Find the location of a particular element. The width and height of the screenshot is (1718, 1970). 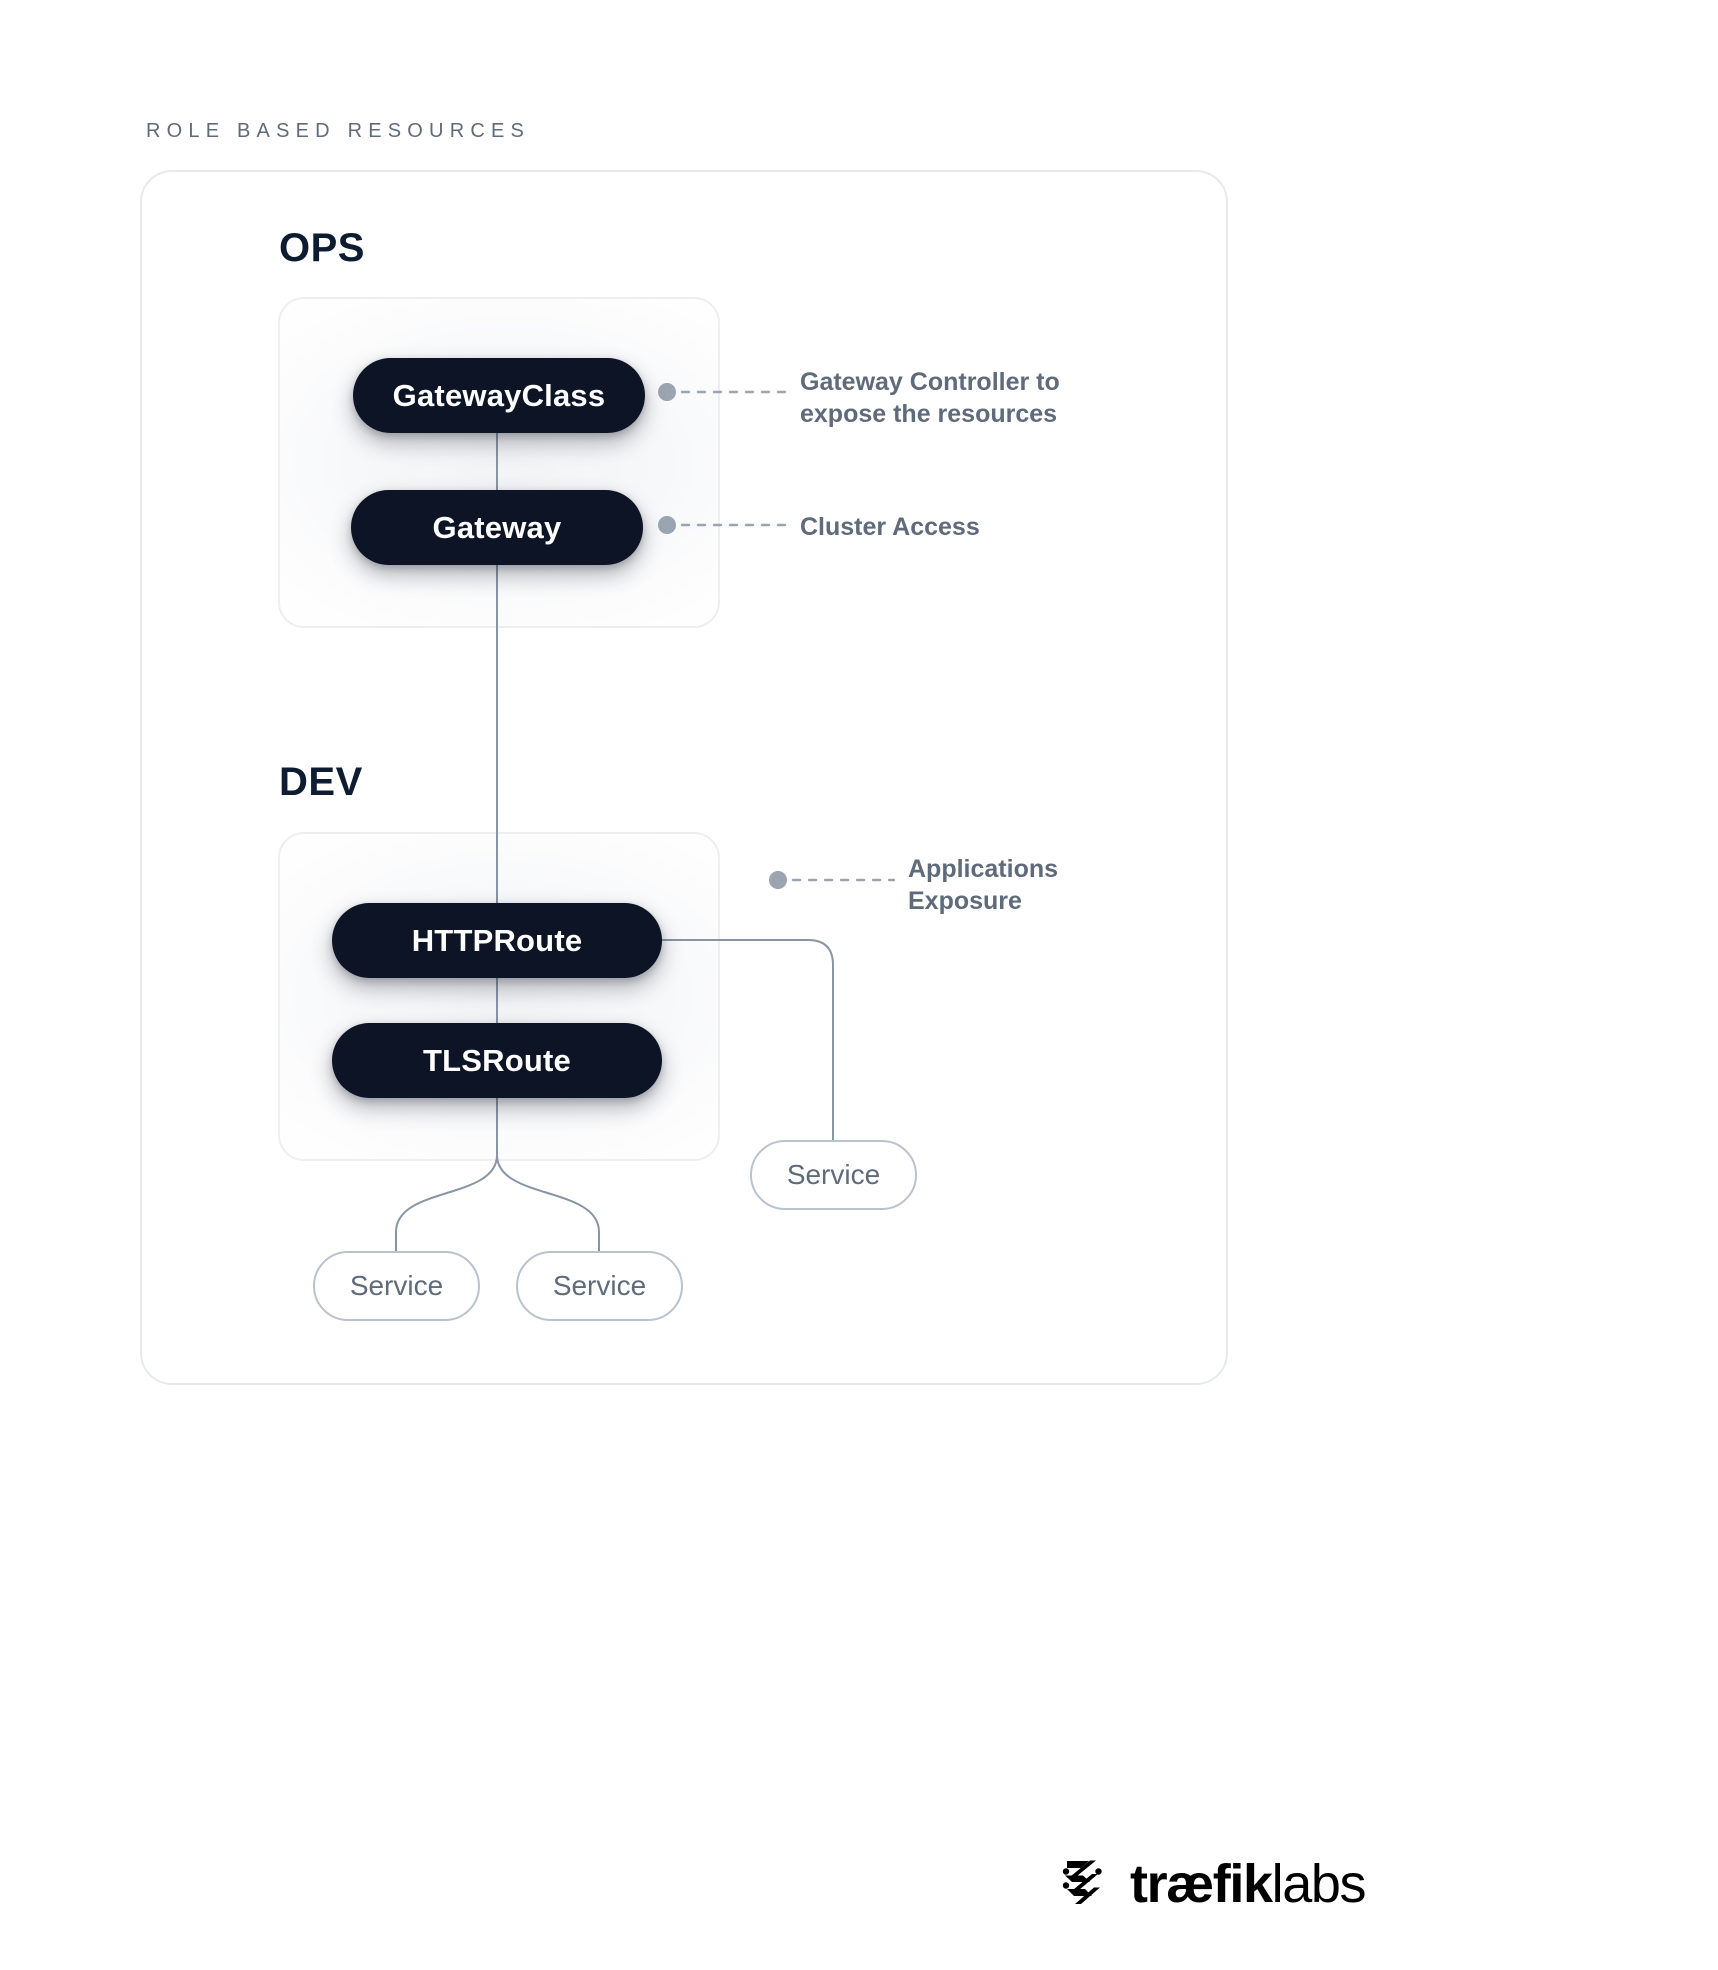

node-gateway: Gateway is located at coordinates (497, 527).